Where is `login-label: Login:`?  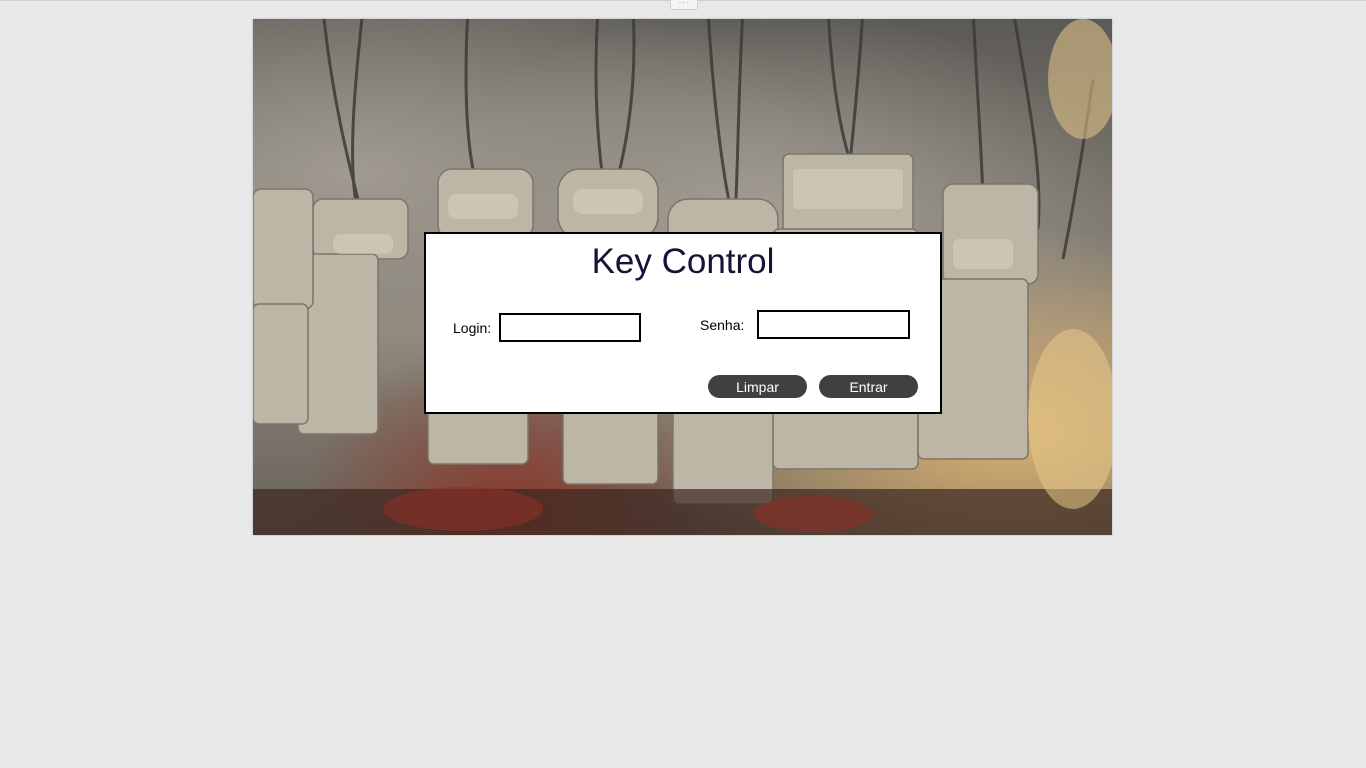
login-label: Login: is located at coordinates (472, 328).